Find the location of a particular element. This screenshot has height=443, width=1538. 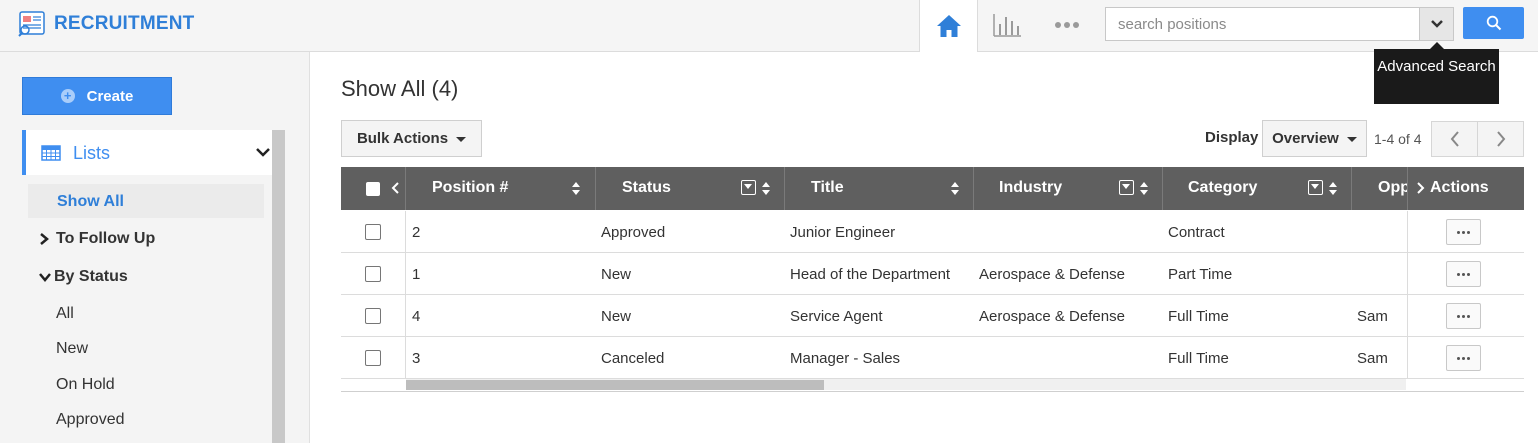

column-header-opp-label: Opp is located at coordinates (1393, 187).